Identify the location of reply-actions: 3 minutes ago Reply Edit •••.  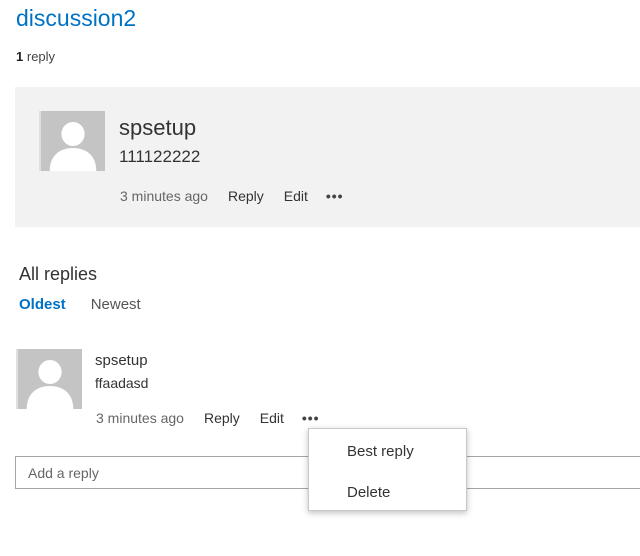
(208, 418).